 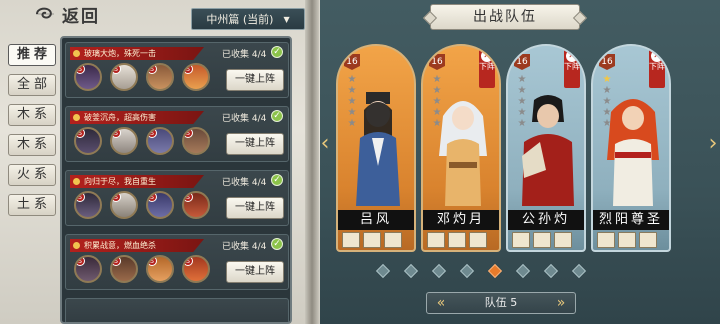 I want to click on set-title: 玻璃大炮，殊死一击, so click(x=137, y=53).